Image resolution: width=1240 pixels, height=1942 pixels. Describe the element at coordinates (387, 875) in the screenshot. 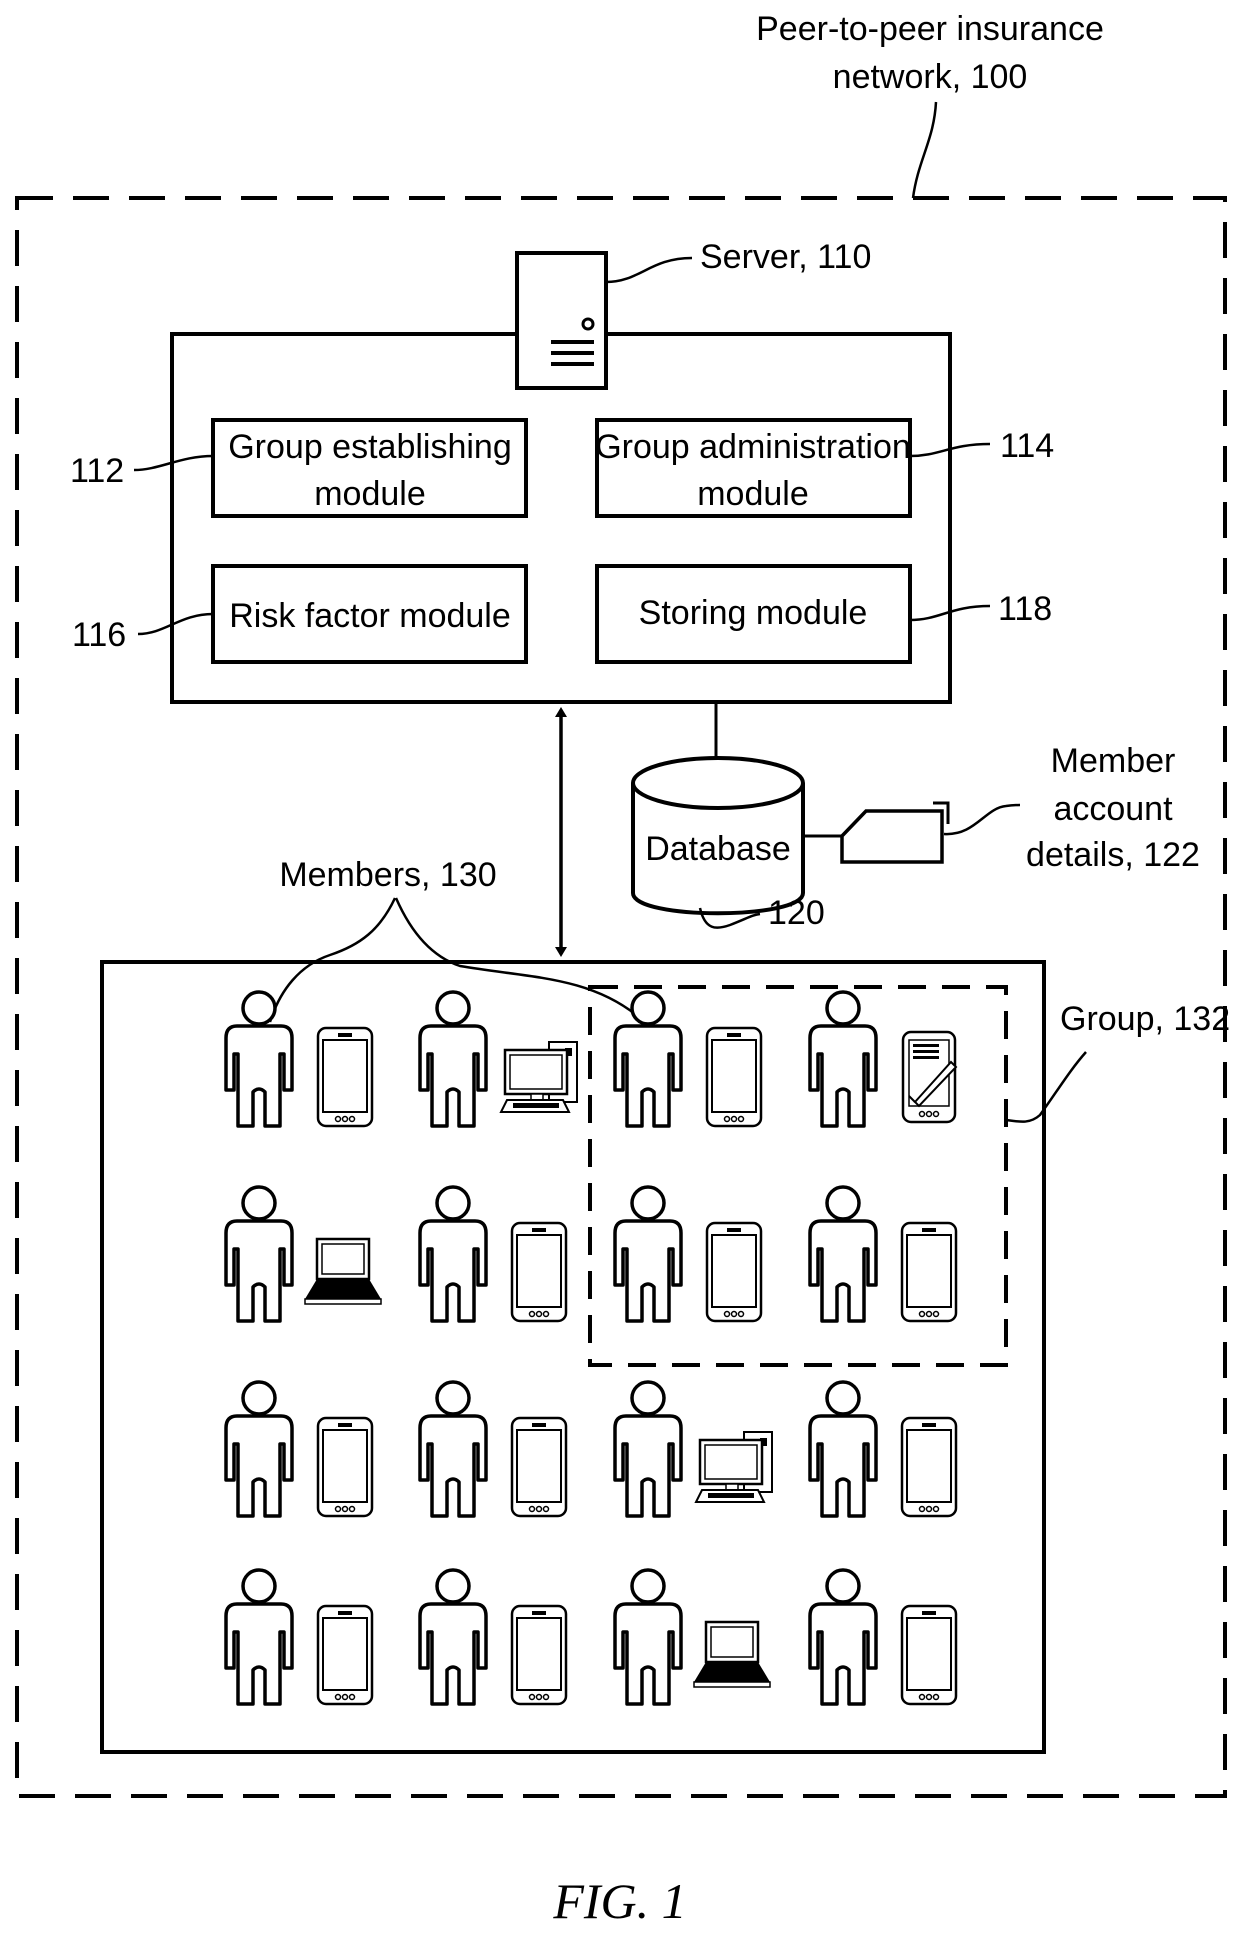

I see `members-label: Members, 130` at that location.